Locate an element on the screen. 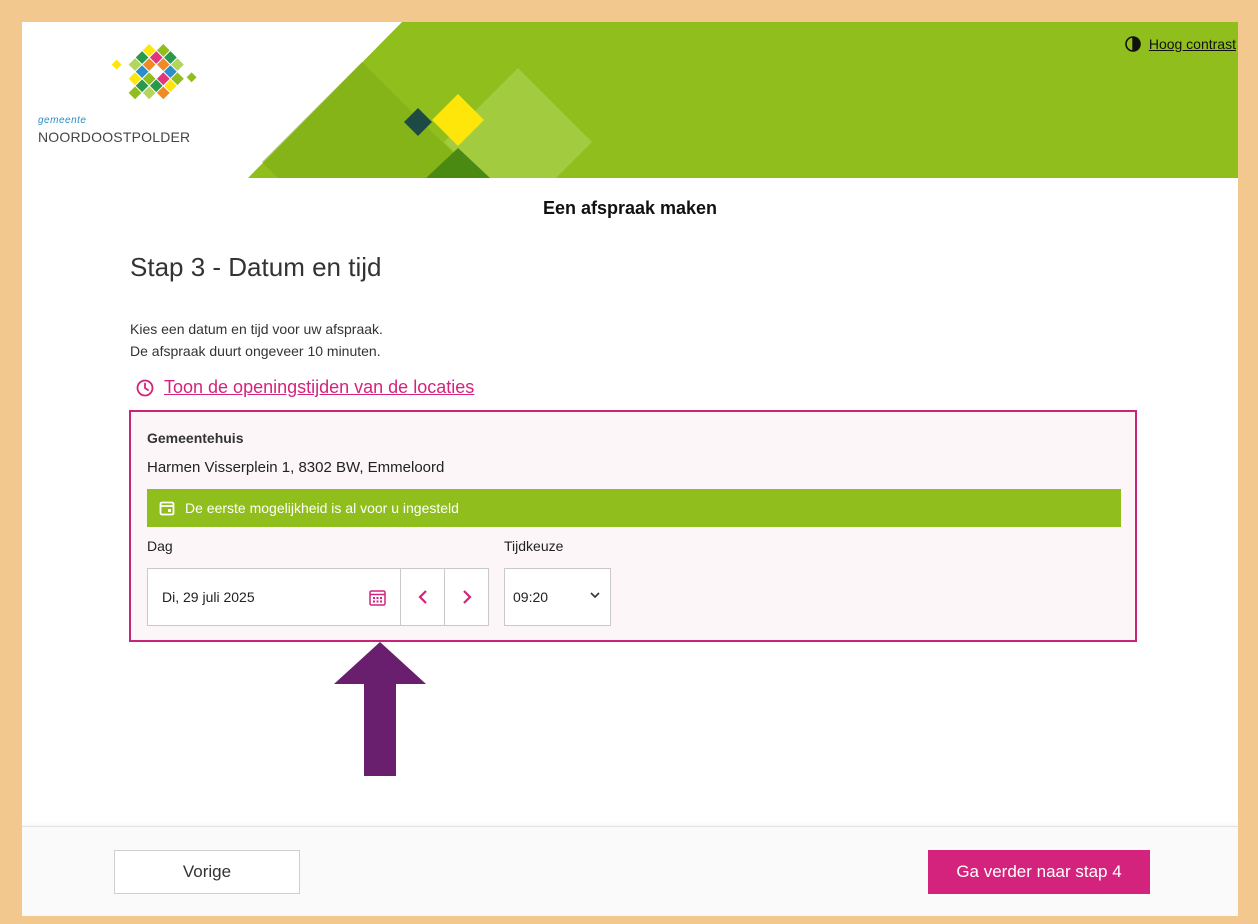 The height and width of the screenshot is (924, 1258). opening-hours-link: Toon de openingstijden van de locaties is located at coordinates (305, 387).